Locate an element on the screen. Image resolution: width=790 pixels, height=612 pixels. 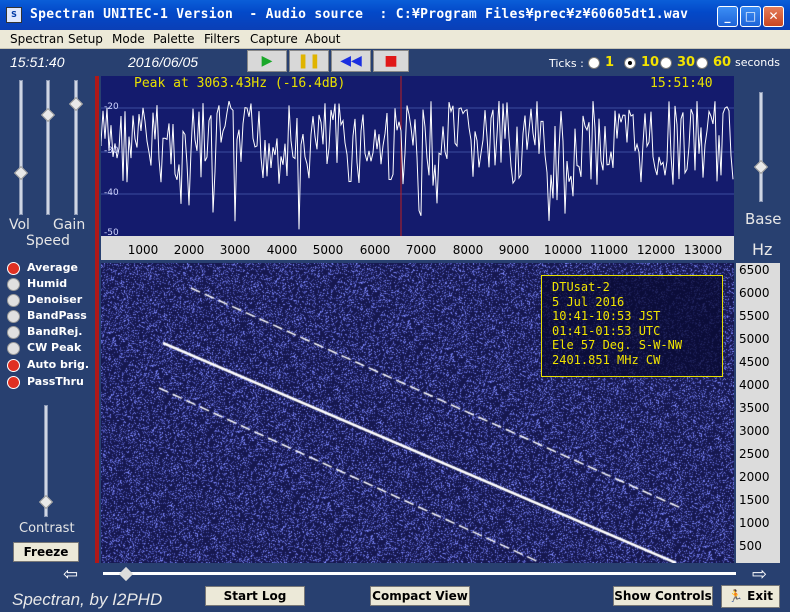
option-label: Auto brig. is located at coordinates (58, 364).